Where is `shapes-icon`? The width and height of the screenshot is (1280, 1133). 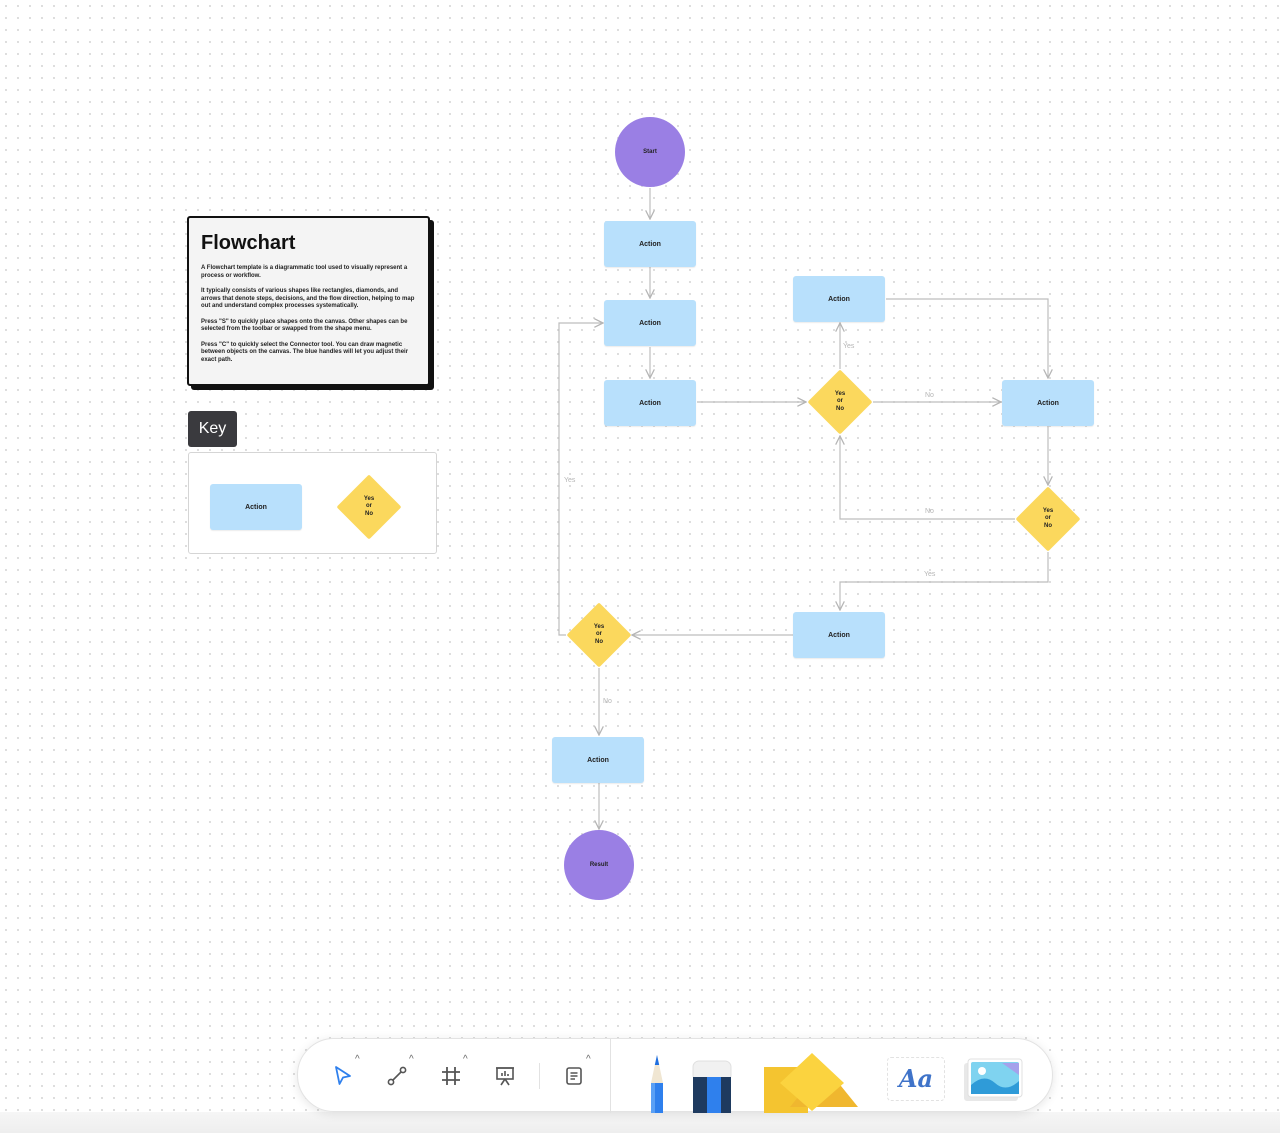 shapes-icon is located at coordinates (811, 1083).